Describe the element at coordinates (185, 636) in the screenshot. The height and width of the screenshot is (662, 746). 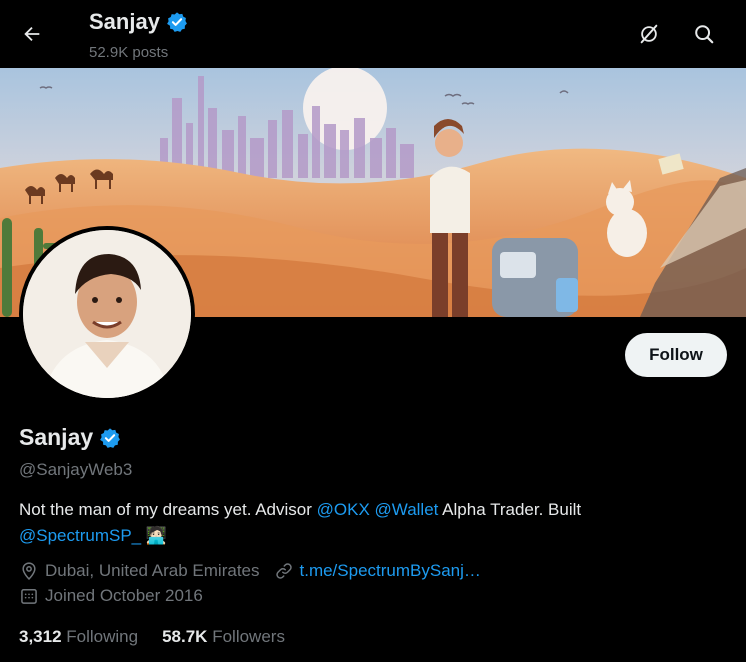
I see `followers-count: 58.7K` at that location.